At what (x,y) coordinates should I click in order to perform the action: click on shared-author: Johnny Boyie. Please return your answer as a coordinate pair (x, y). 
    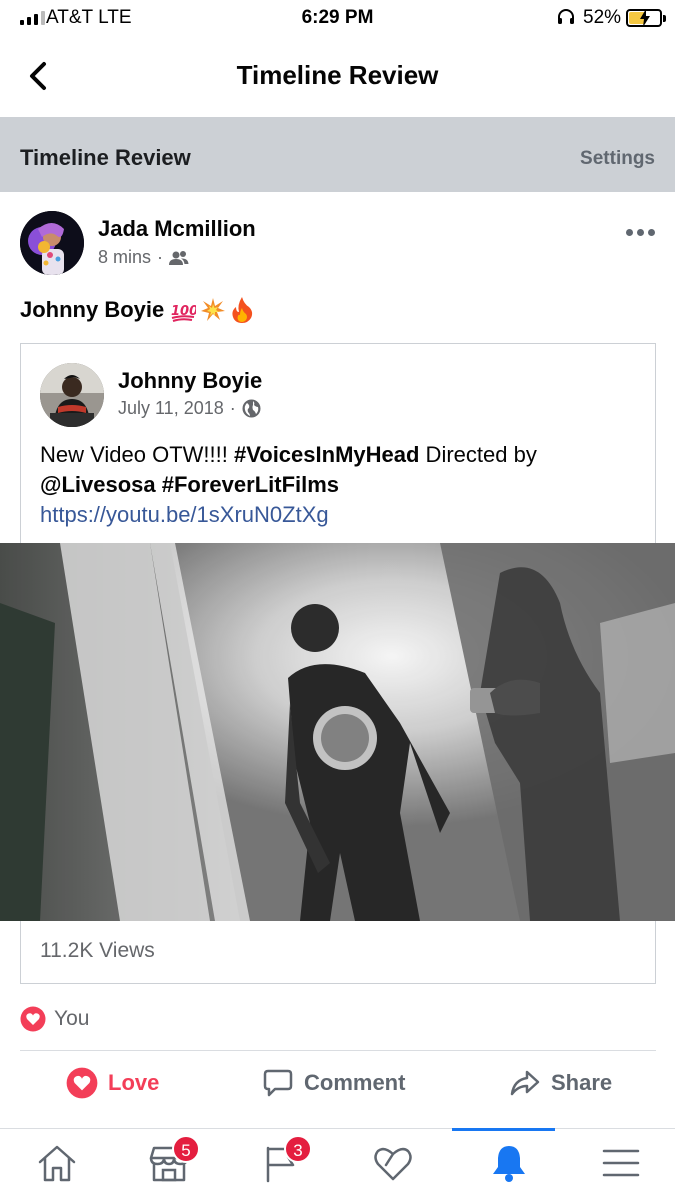
    Looking at the image, I should click on (190, 381).